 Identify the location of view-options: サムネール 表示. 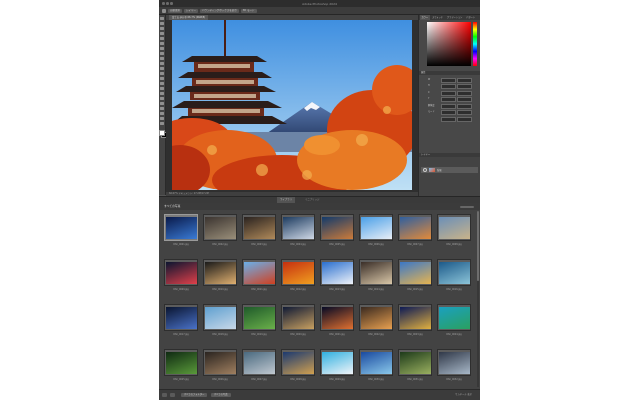
(463, 395).